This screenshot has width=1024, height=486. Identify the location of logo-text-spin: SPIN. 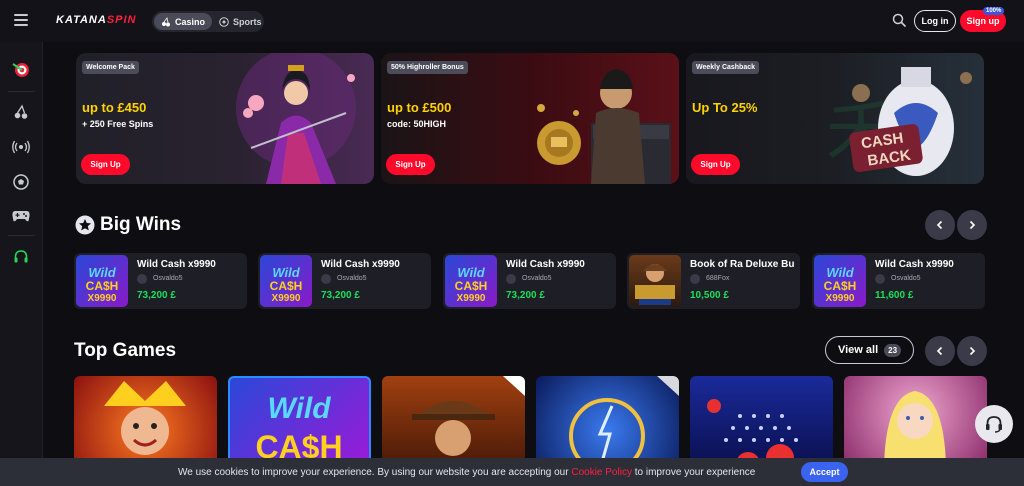
(121, 20).